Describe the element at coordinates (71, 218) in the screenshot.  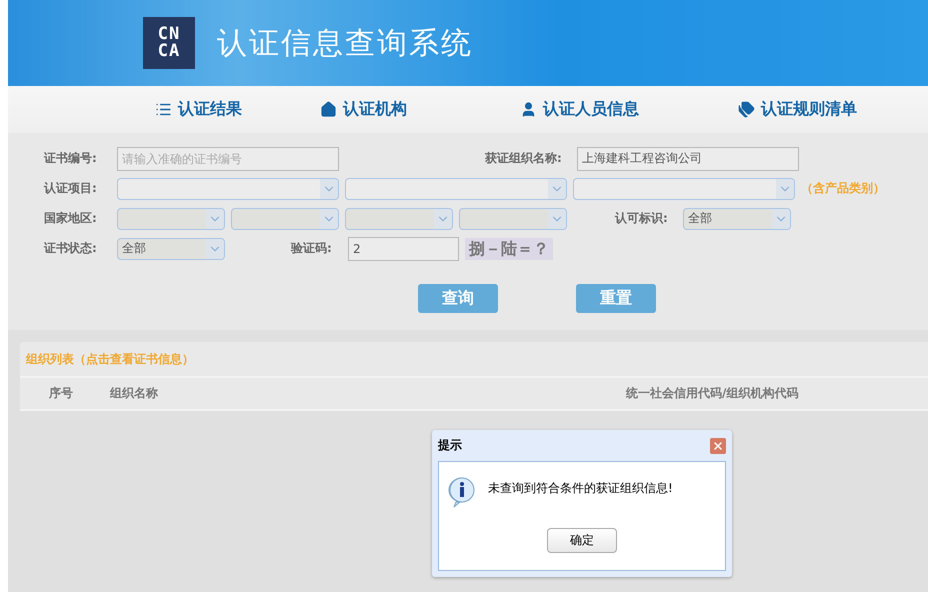
I see `field-label: 国家地区:` at that location.